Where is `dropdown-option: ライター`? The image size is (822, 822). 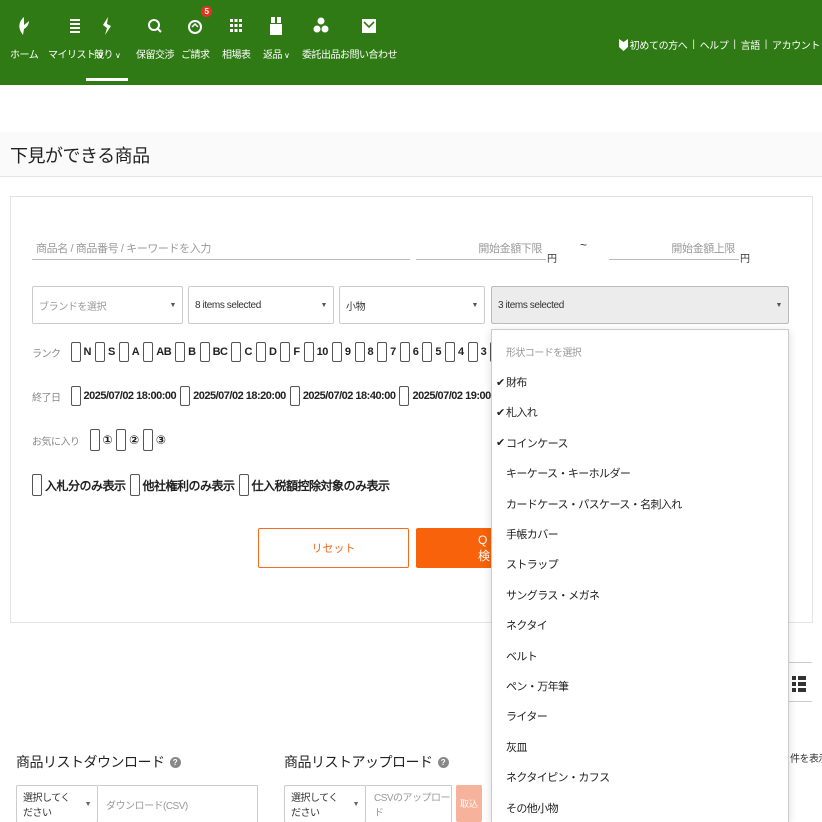
dropdown-option: ライター is located at coordinates (640, 716).